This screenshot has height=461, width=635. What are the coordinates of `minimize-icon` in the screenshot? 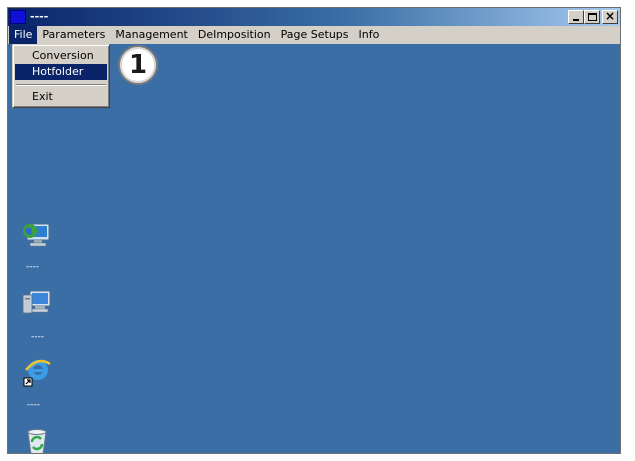 It's located at (576, 20).